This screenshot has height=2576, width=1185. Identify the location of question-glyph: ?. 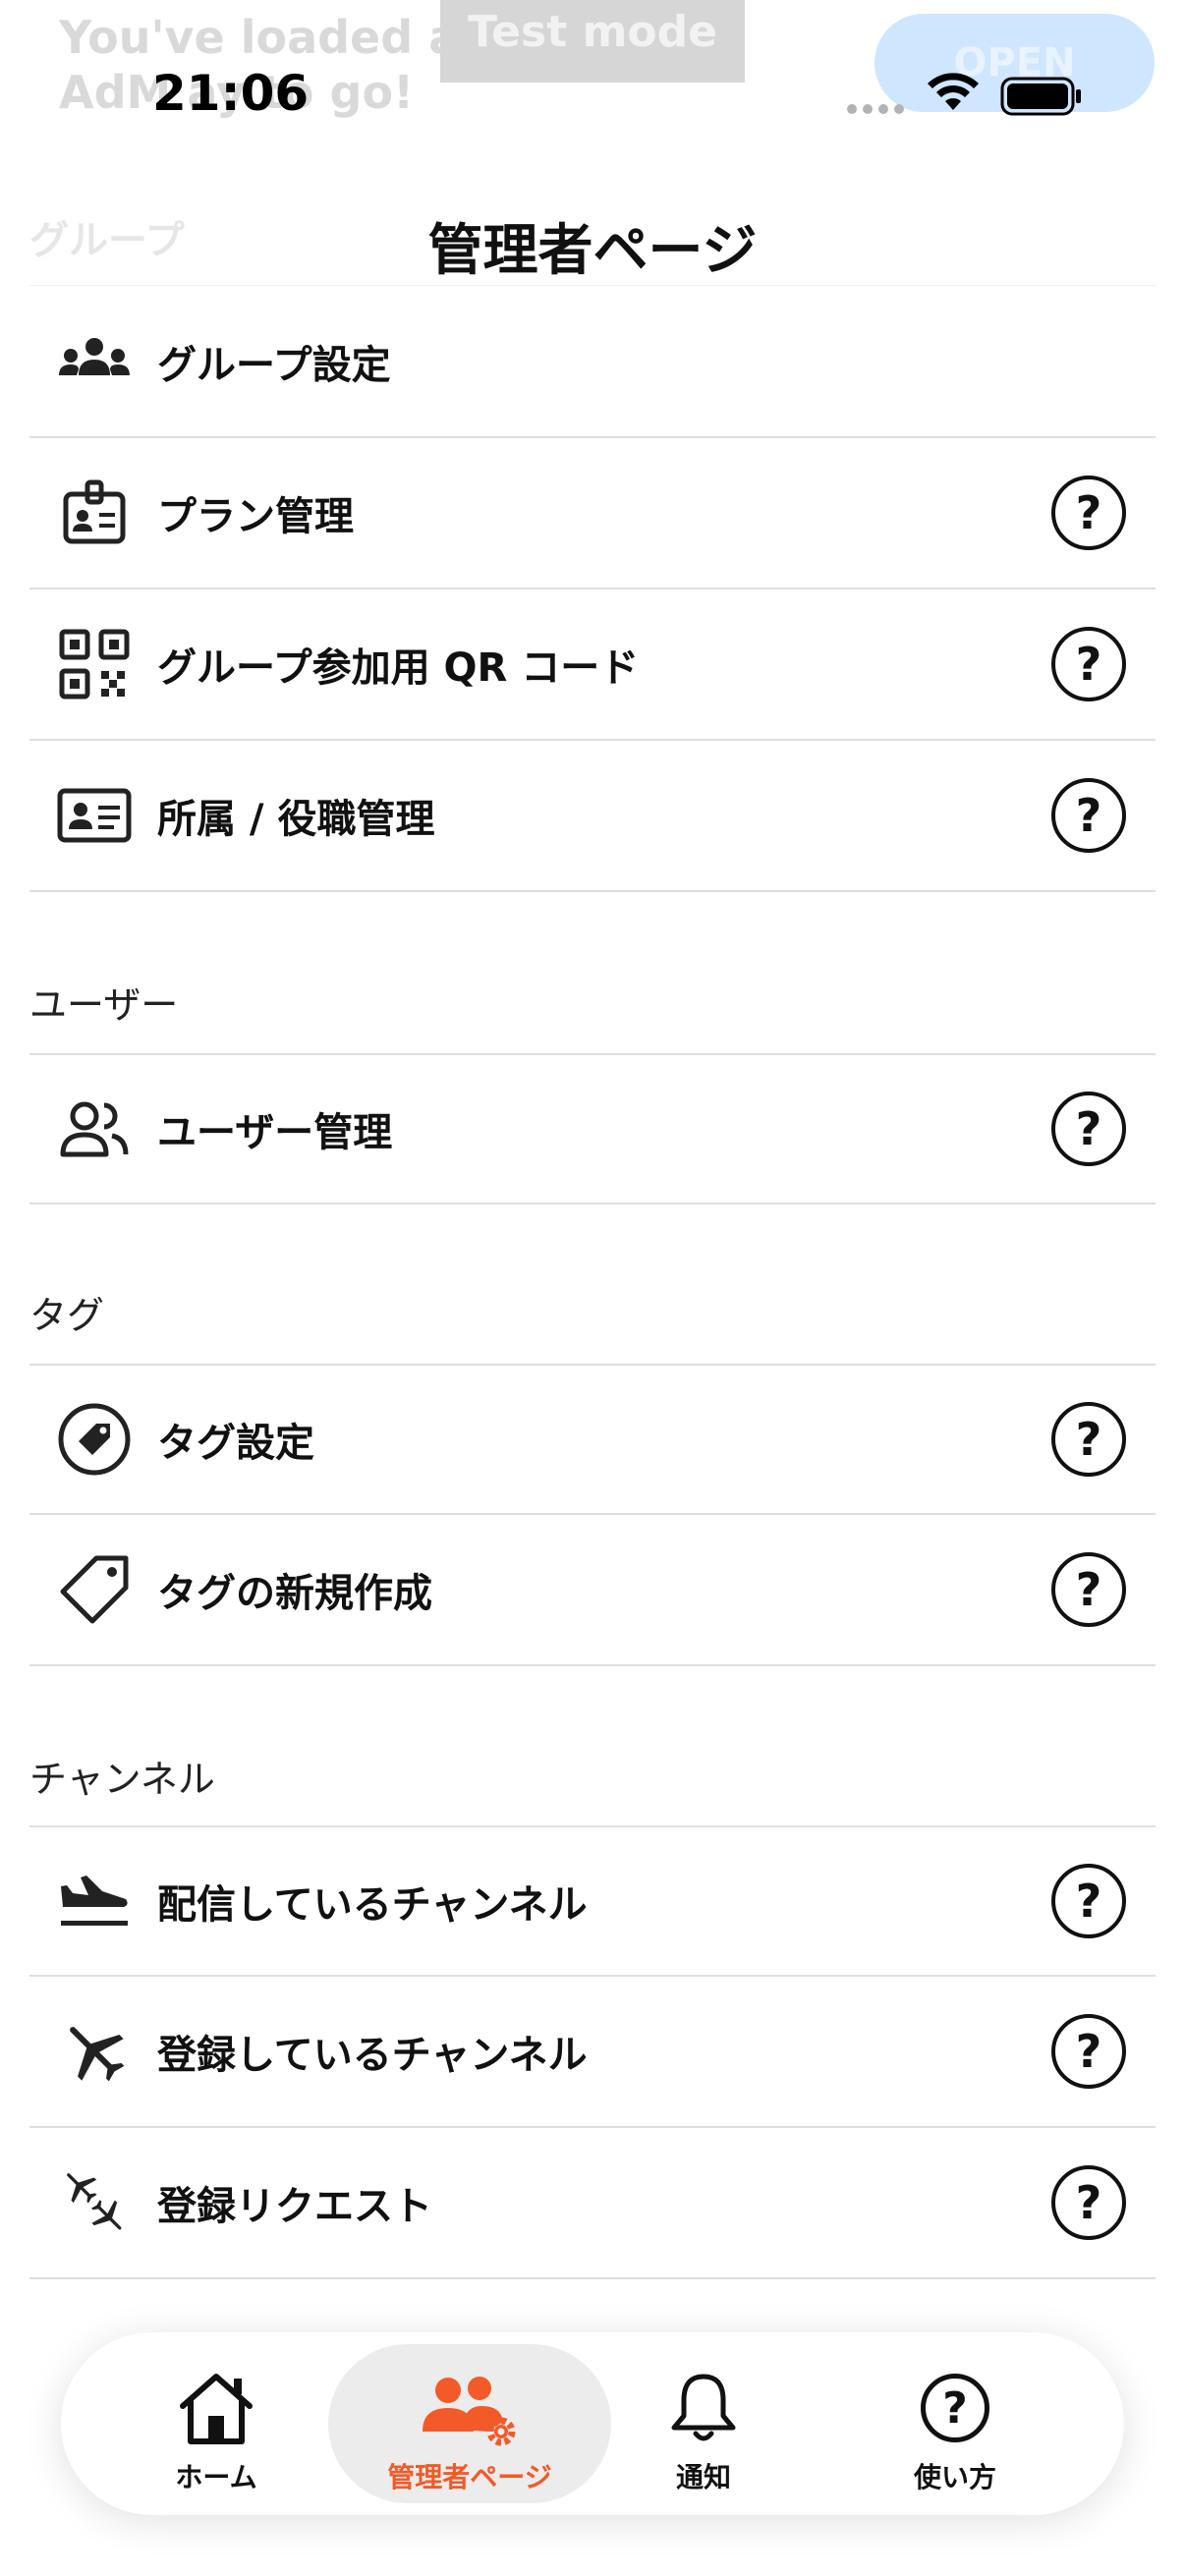
(955, 2408).